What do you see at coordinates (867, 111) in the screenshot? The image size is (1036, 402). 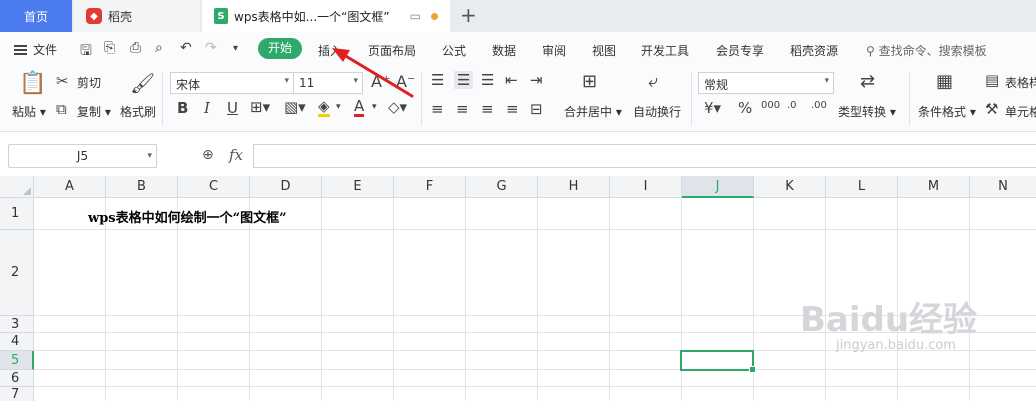 I see `type-convert-button: 类型转换 ▾` at bounding box center [867, 111].